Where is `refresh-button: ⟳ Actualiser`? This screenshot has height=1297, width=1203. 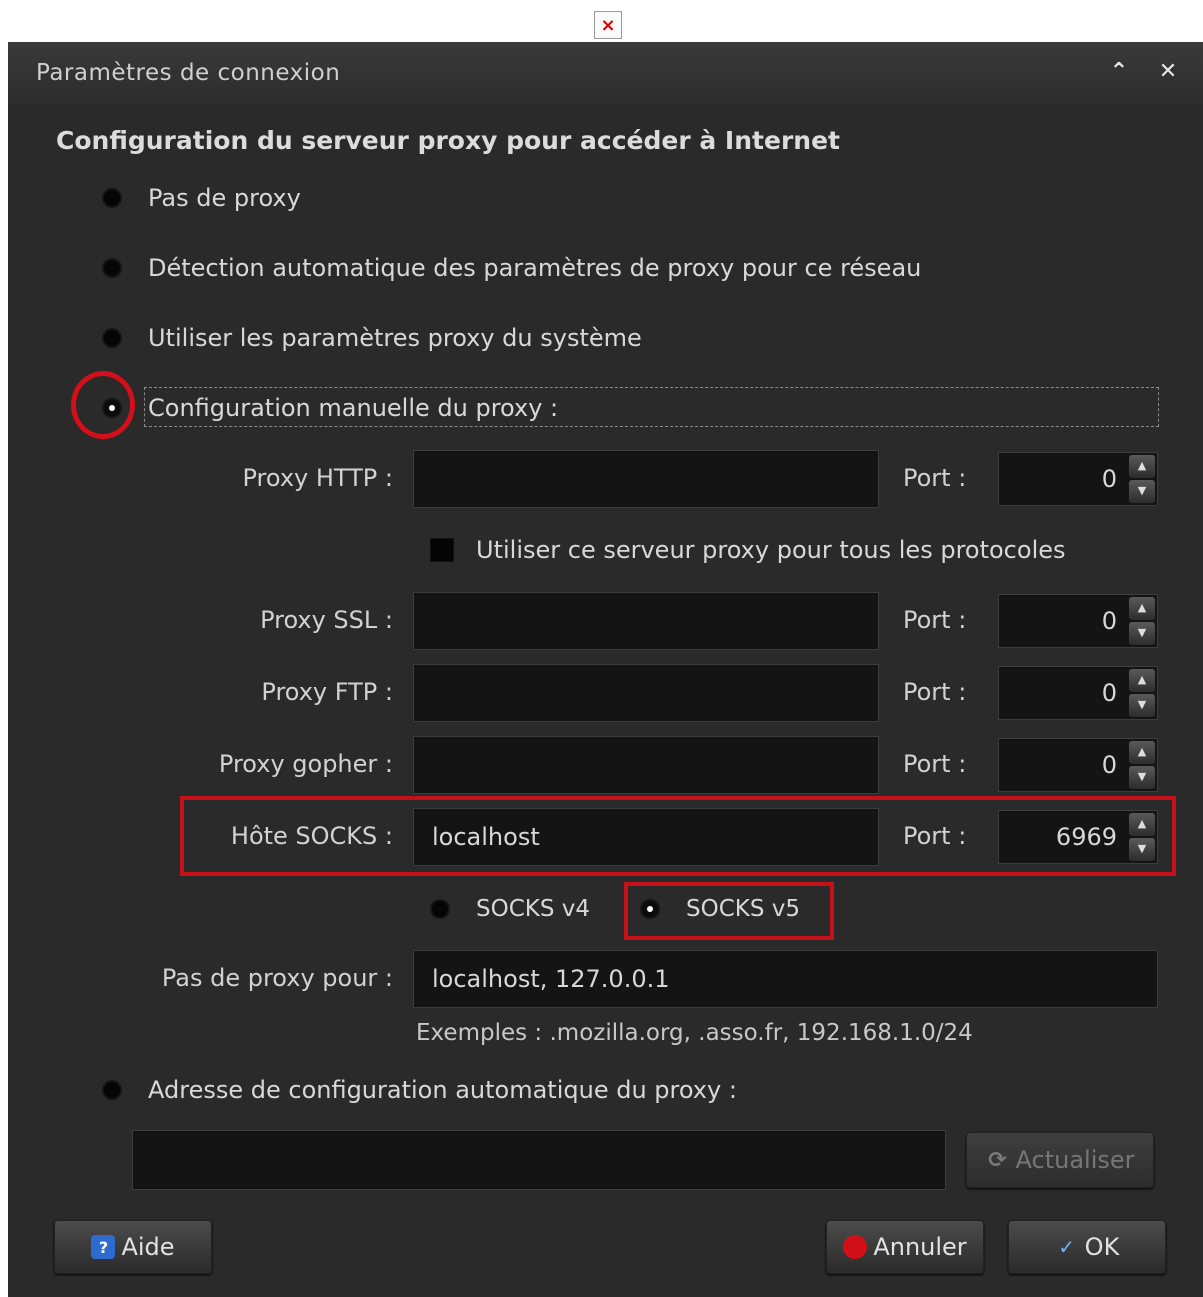 refresh-button: ⟳ Actualiser is located at coordinates (1060, 1160).